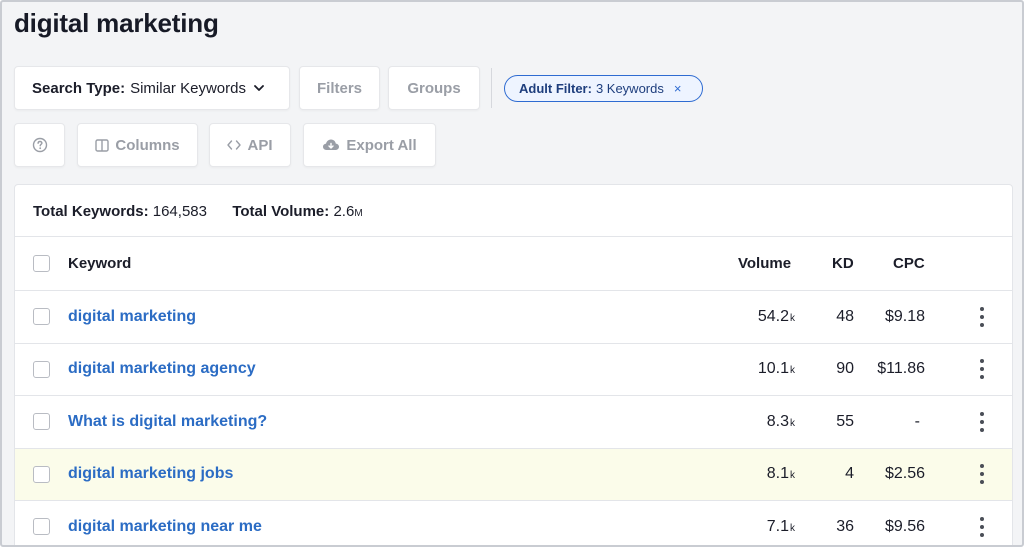 Image resolution: width=1024 pixels, height=547 pixels. I want to click on cpc-cell: $9.56, so click(904, 526).